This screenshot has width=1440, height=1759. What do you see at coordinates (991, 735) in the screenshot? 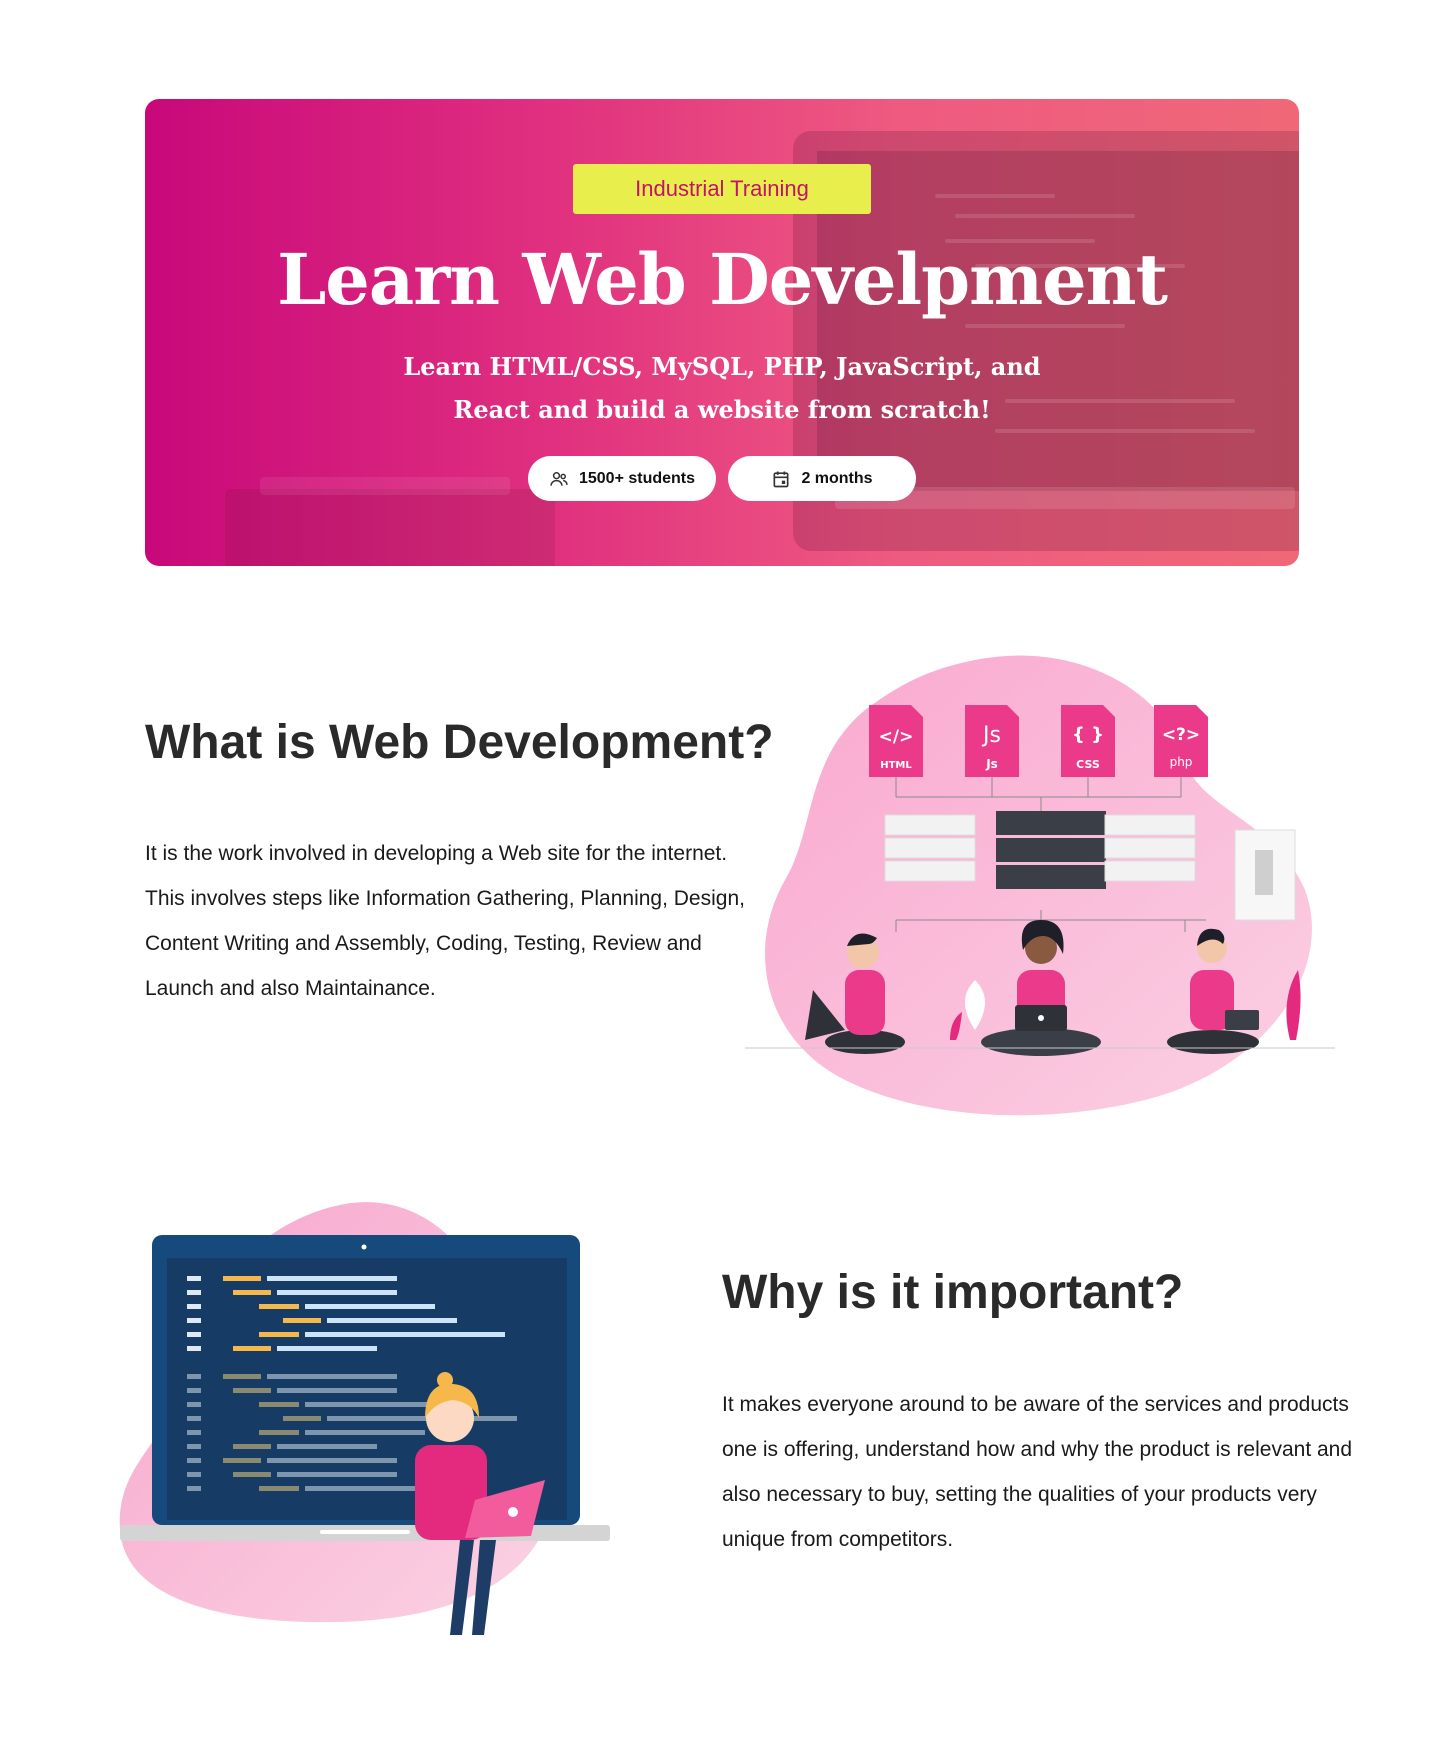
I see `js-file-glyph: Js` at bounding box center [991, 735].